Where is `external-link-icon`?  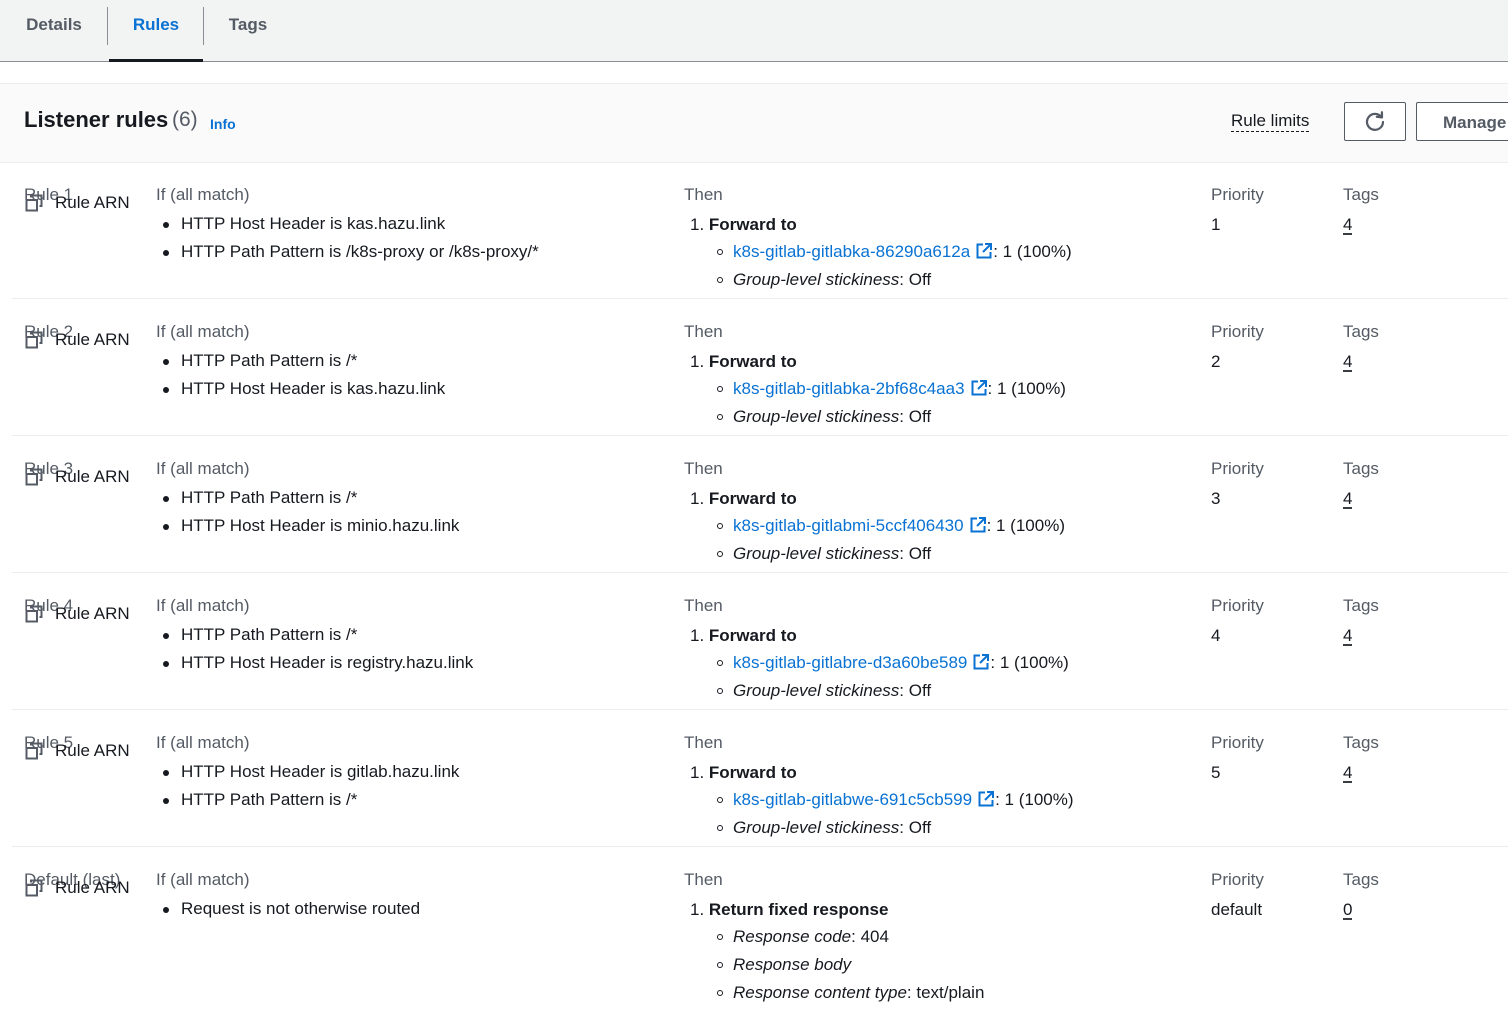
external-link-icon is located at coordinates (981, 662).